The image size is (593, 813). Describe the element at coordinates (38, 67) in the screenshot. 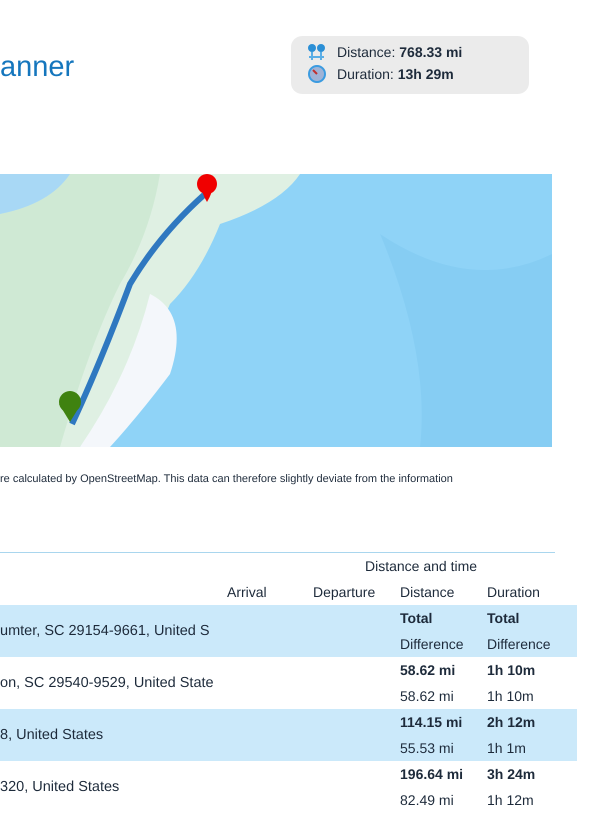

I see `page-title: anner` at that location.